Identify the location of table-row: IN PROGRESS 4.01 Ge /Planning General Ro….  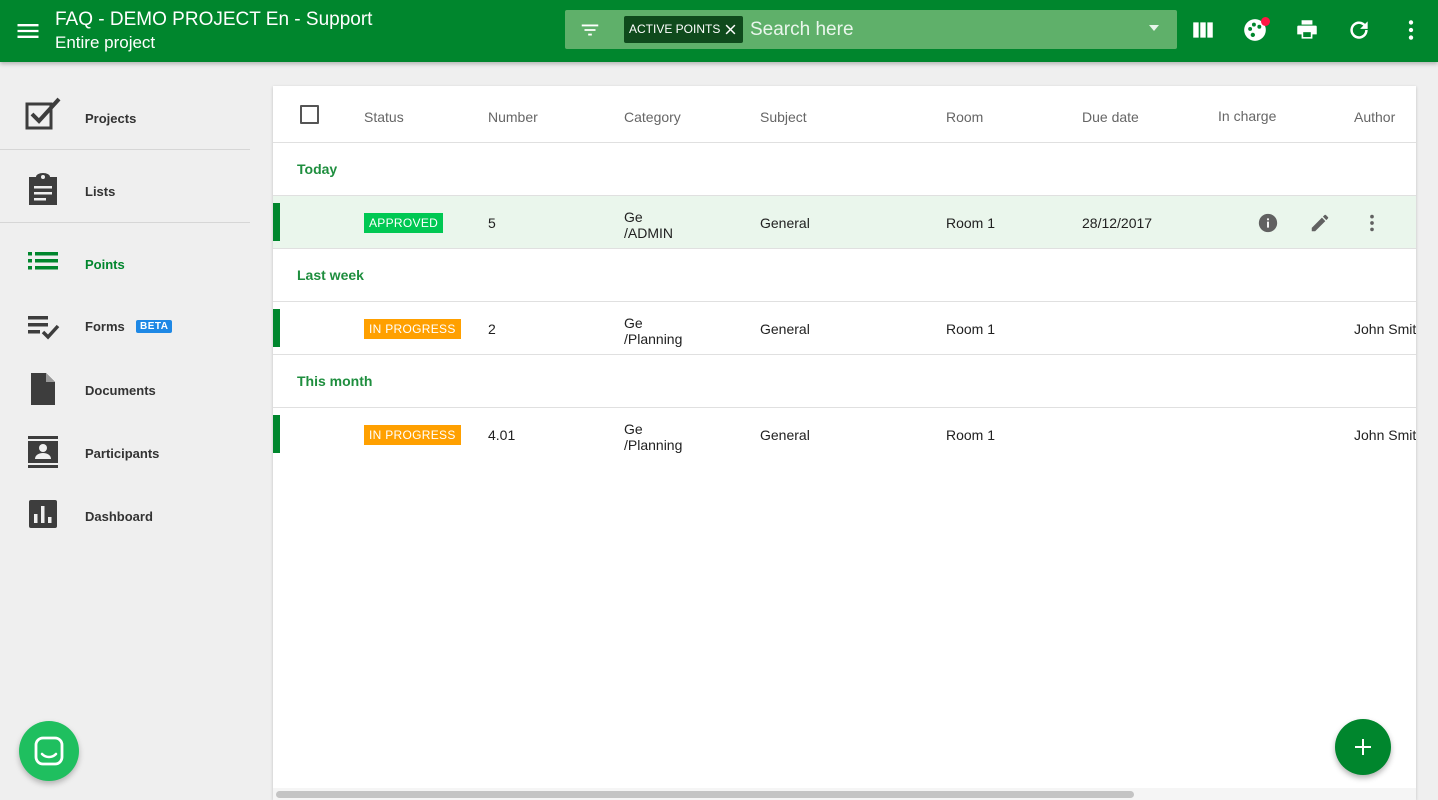
(844, 434).